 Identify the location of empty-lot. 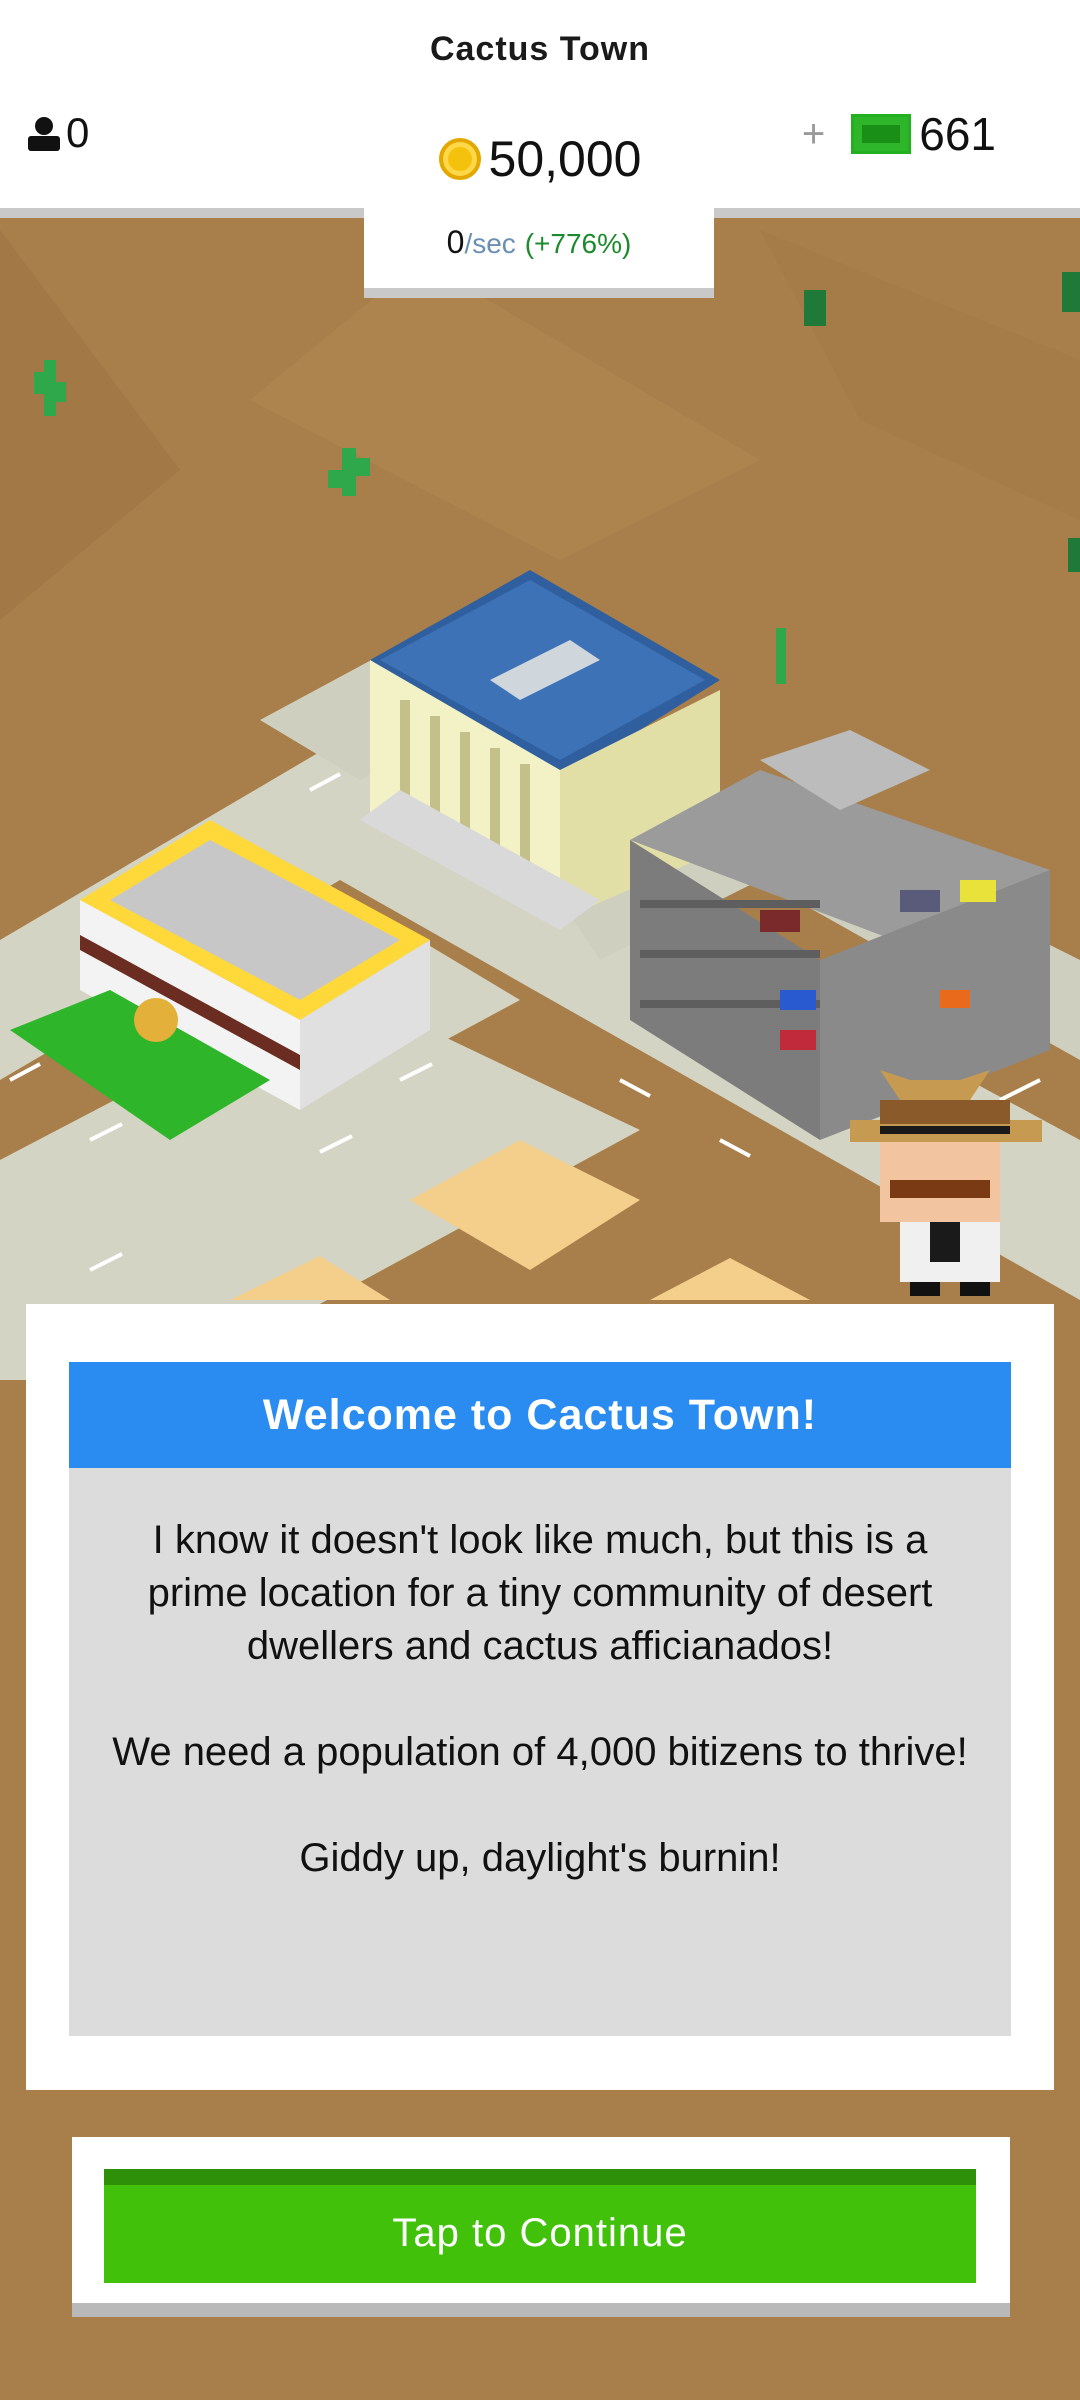
(730, 1279).